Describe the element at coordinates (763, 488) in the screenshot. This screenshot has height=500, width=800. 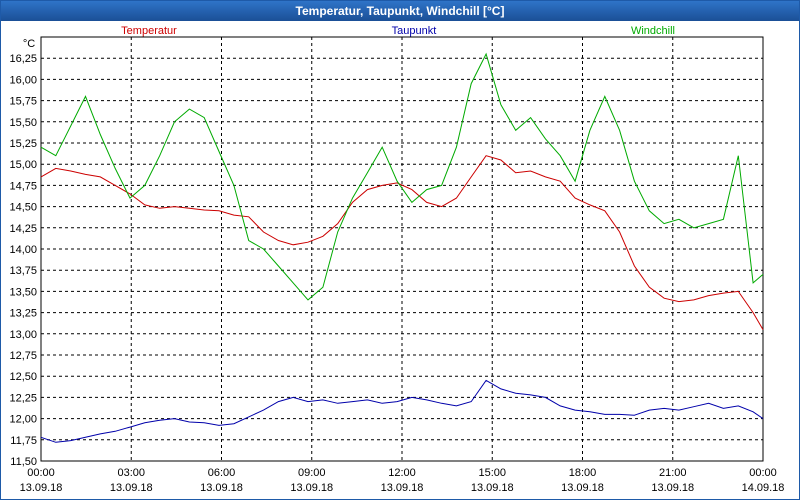
I see `x-tick-date: 14.09.18` at that location.